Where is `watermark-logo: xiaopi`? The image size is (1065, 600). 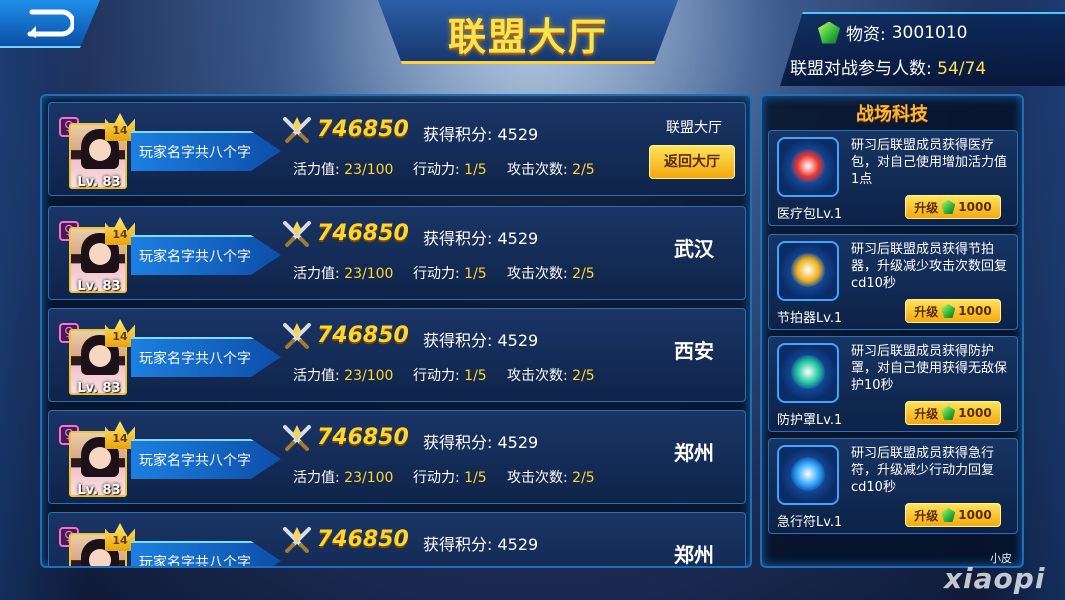 watermark-logo: xiaopi is located at coordinates (995, 578).